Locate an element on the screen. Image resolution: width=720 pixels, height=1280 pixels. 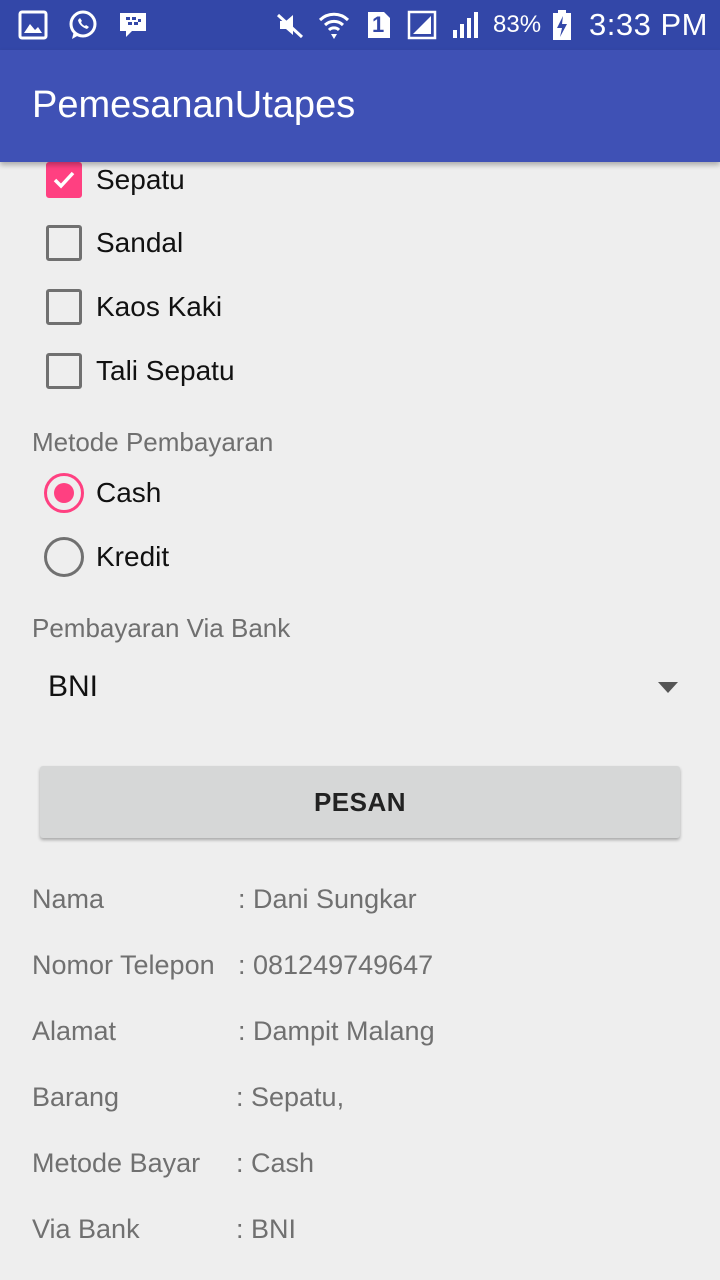
summary-row-nama: Nama : Dani Sungkar is located at coordinates (362, 904).